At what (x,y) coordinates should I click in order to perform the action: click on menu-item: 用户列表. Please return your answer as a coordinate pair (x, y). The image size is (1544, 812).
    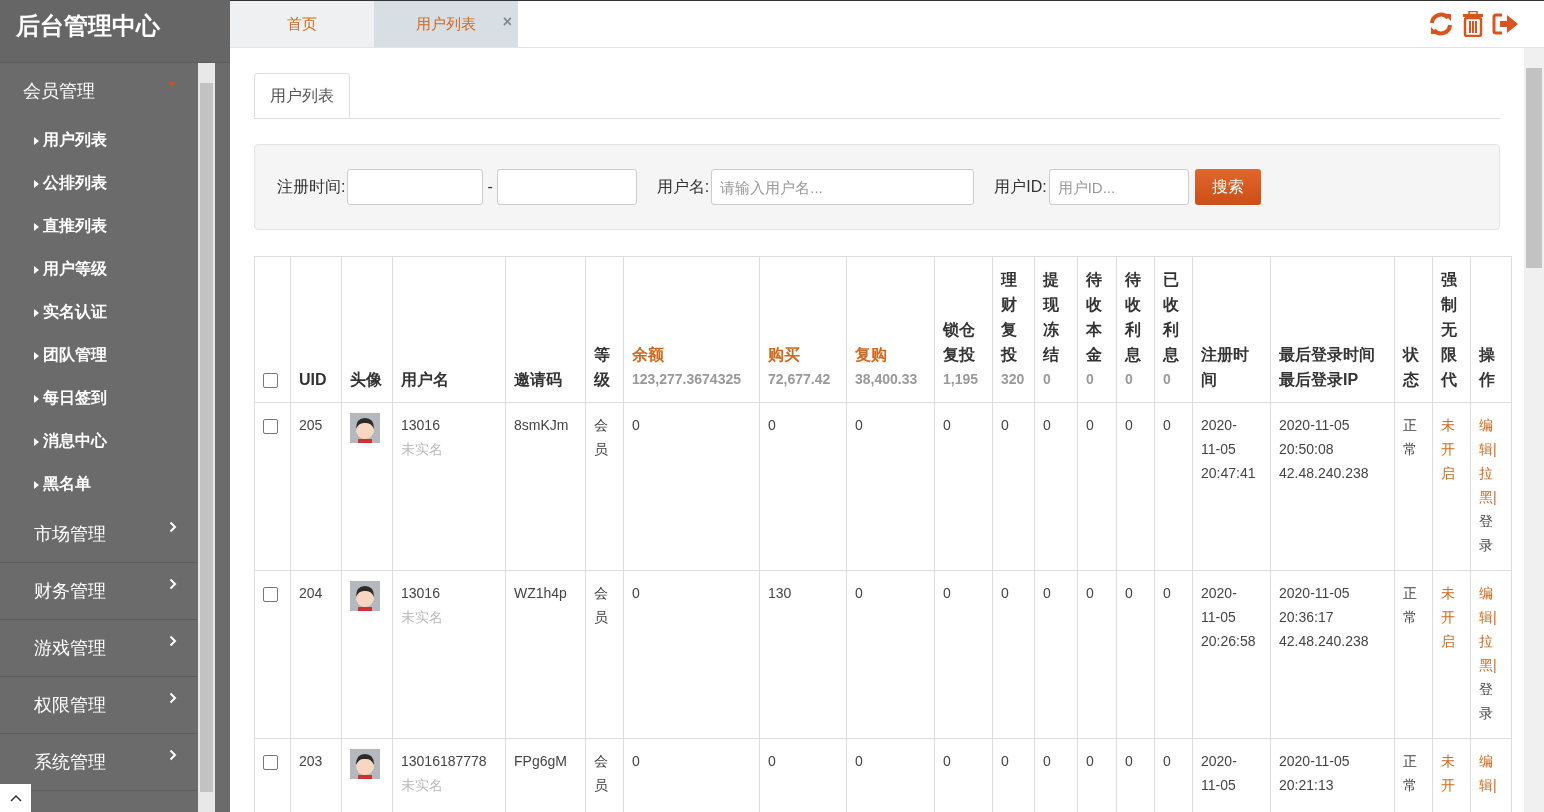
    Looking at the image, I should click on (98, 140).